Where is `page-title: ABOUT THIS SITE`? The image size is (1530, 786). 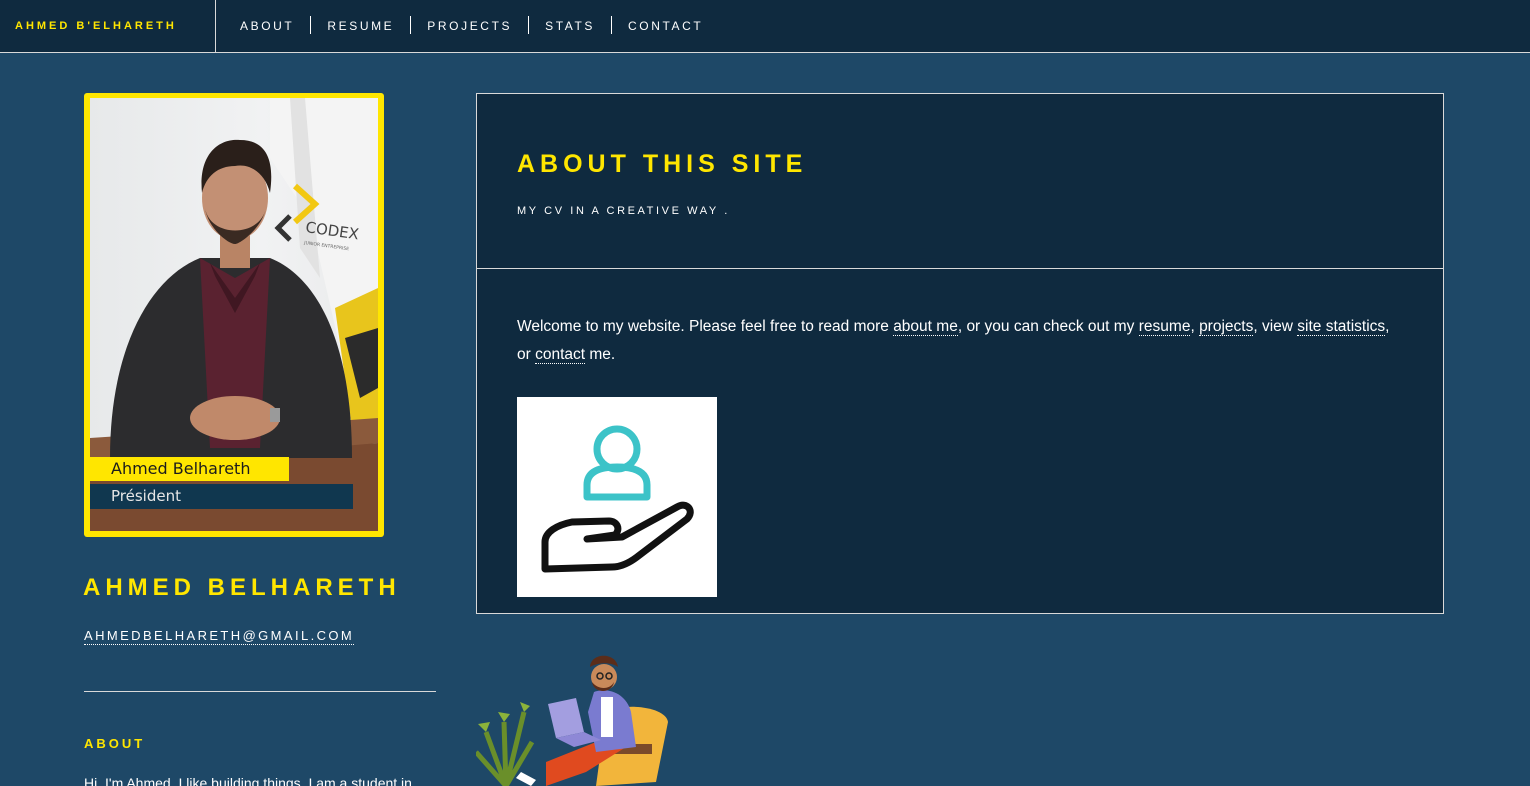 page-title: ABOUT THIS SITE is located at coordinates (662, 164).